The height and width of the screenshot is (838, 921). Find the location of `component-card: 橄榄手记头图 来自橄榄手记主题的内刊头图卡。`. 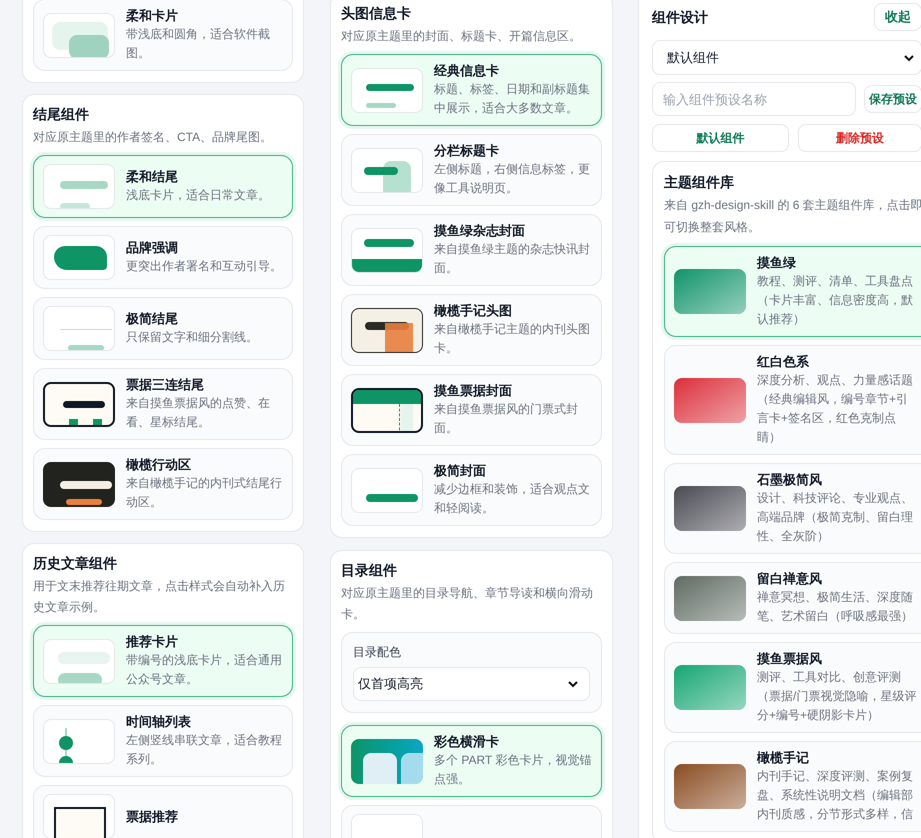

component-card: 橄榄手记头图 来自橄榄手记主题的内刊头图卡。 is located at coordinates (471, 330).